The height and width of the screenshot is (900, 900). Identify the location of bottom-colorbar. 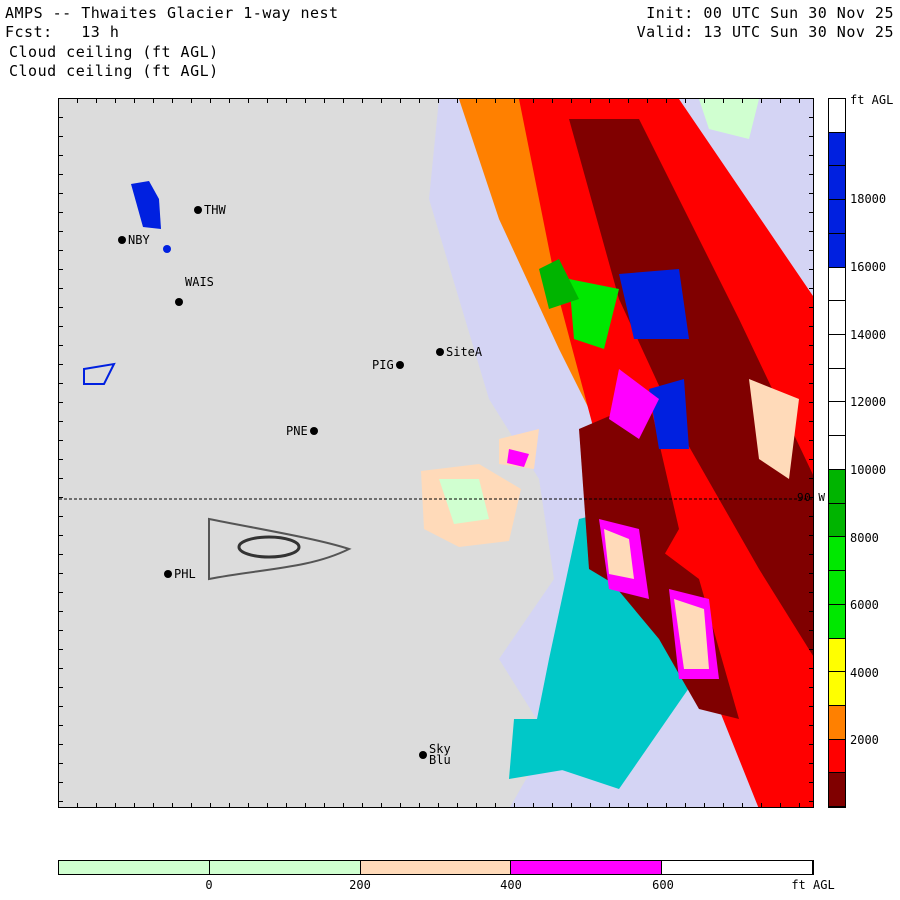
(436, 867).